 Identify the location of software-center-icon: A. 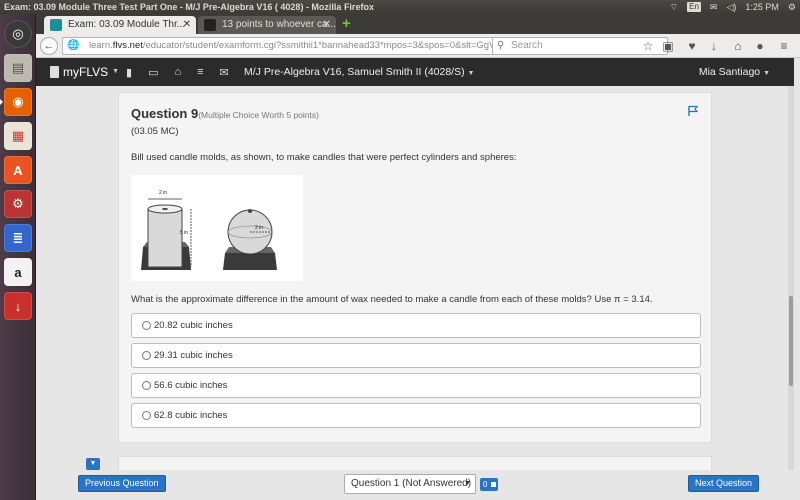
(18, 170).